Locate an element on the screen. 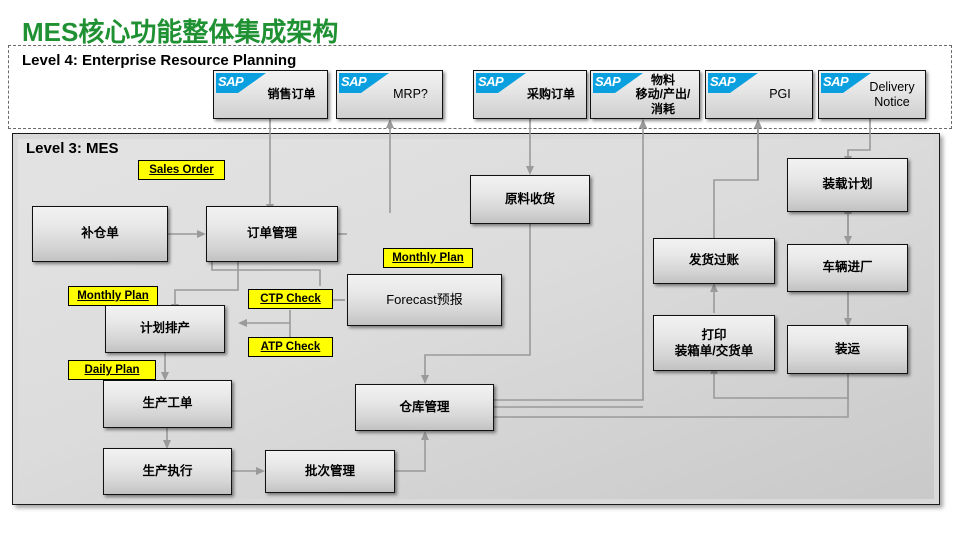 The height and width of the screenshot is (540, 960). mes-box-production-work-order: 生产工单 is located at coordinates (167, 404).